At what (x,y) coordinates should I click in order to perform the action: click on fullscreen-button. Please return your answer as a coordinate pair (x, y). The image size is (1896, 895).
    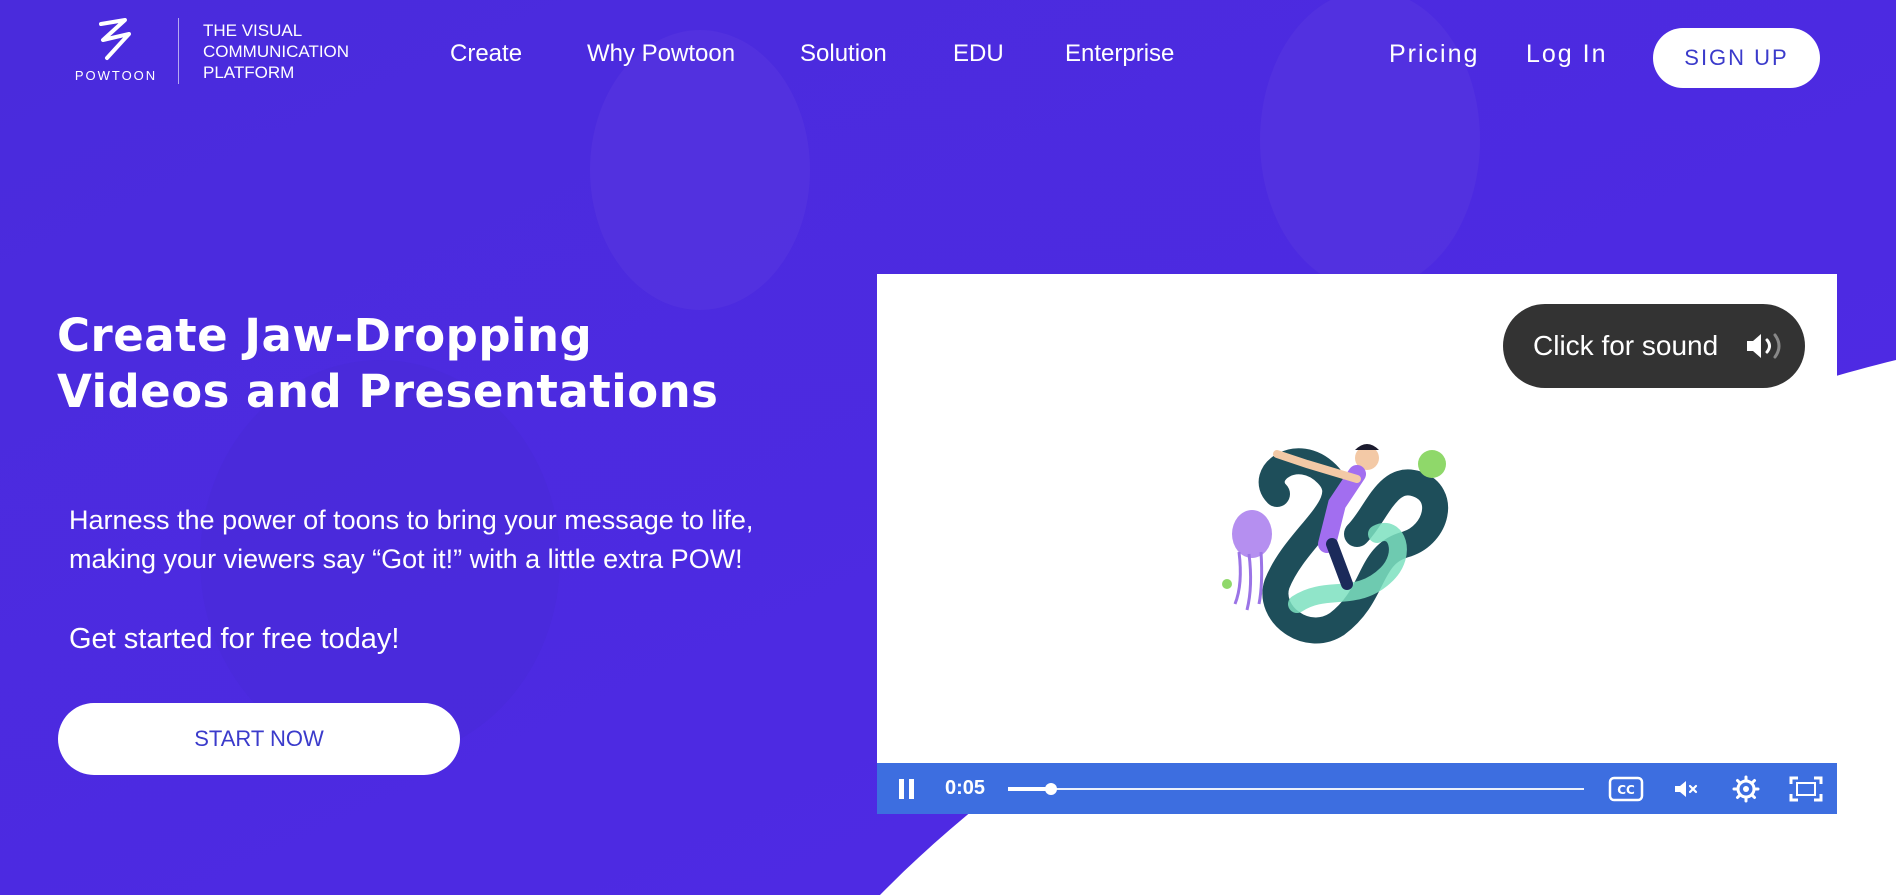
    Looking at the image, I should click on (1806, 788).